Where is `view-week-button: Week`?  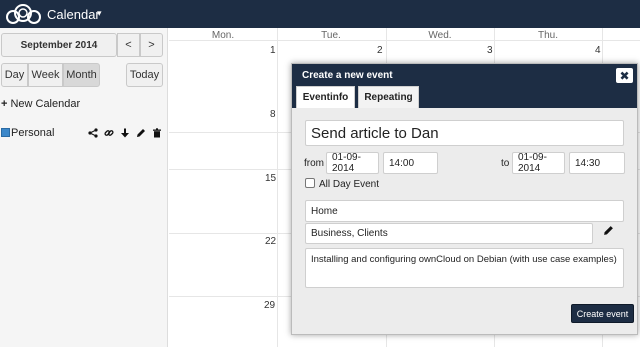 view-week-button: Week is located at coordinates (45, 75).